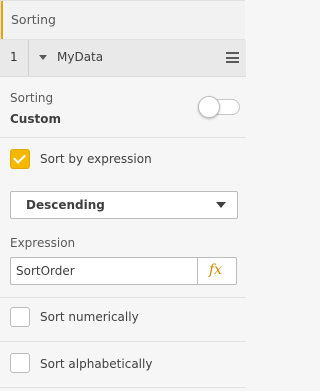 The image size is (320, 391). What do you see at coordinates (122, 20) in the screenshot?
I see `sorting-section-header: Sorting` at bounding box center [122, 20].